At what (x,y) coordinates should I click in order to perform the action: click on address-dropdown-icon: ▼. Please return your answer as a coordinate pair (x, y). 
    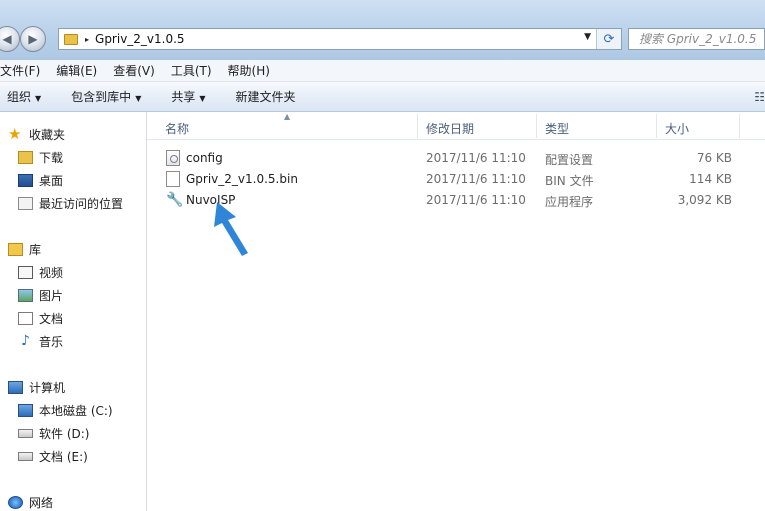
    Looking at the image, I should click on (587, 37).